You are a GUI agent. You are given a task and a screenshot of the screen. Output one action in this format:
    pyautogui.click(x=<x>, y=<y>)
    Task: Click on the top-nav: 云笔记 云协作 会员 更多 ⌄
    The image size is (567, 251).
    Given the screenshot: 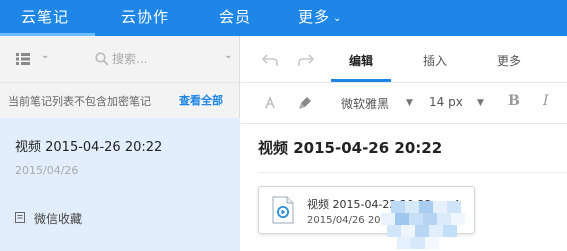 What is the action you would take?
    pyautogui.click(x=283, y=18)
    